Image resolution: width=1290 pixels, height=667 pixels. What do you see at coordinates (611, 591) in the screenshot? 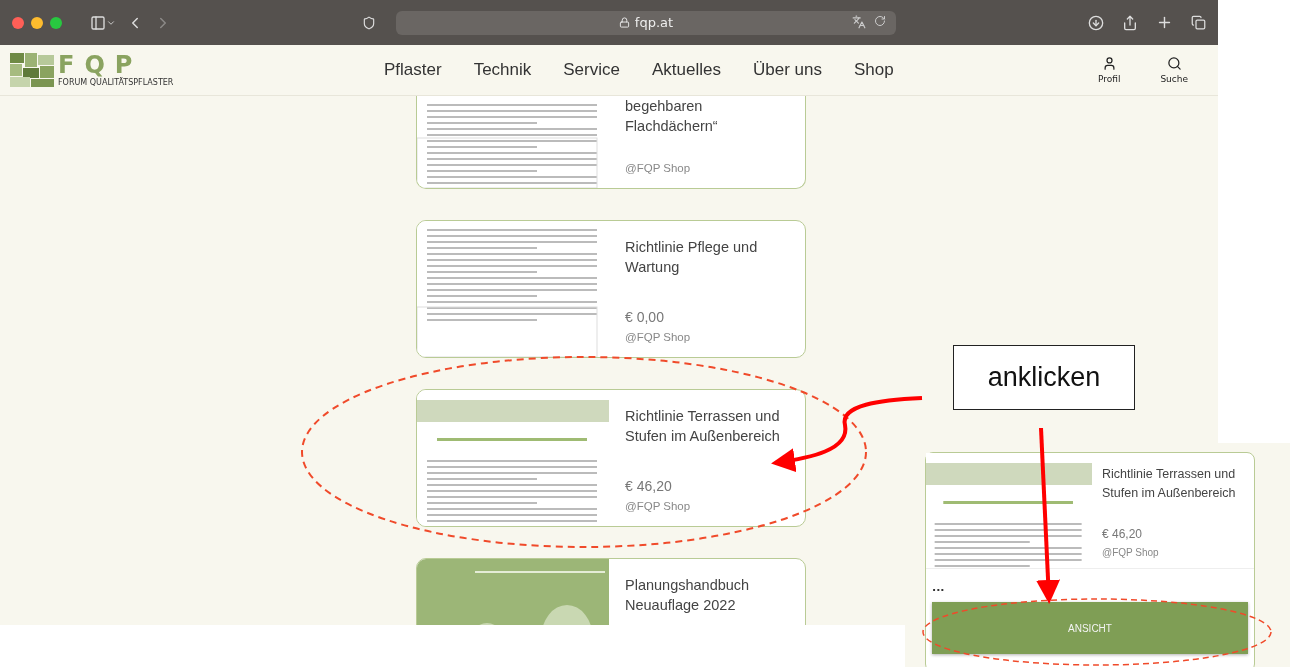
I see `product-card: Planungshandbuch Neuauflage 2022` at bounding box center [611, 591].